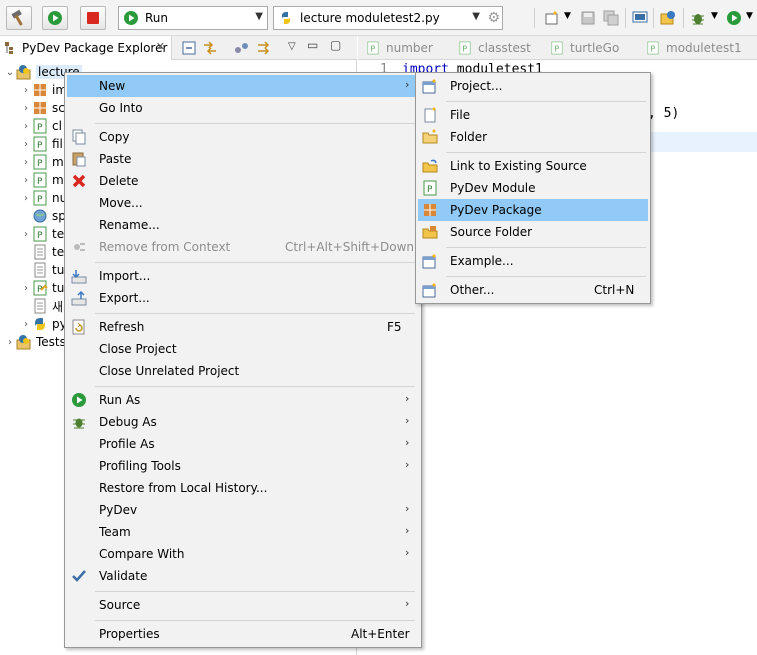  What do you see at coordinates (611, 18) in the screenshot?
I see `save-all-icon` at bounding box center [611, 18].